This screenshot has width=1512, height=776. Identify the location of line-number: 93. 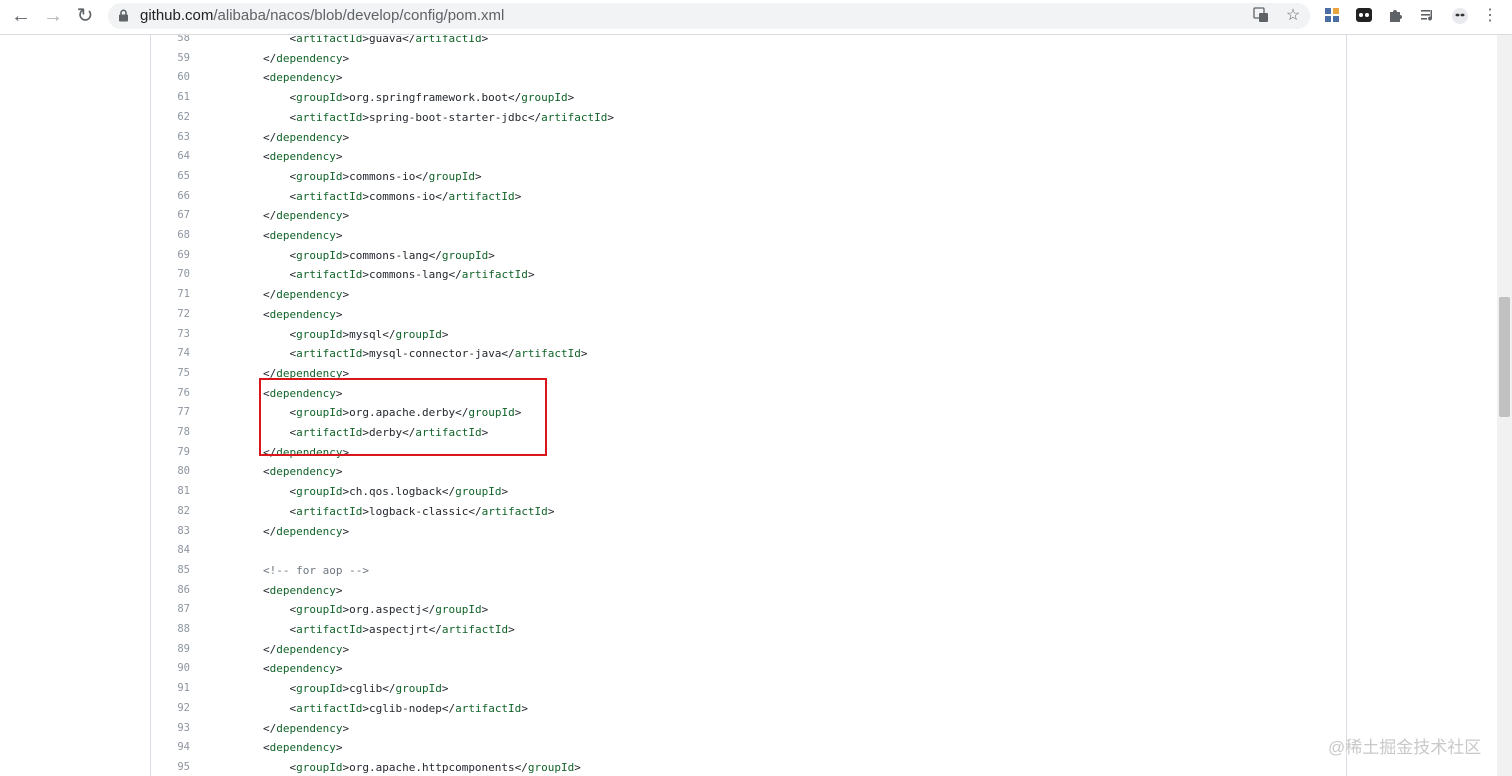
(170, 729).